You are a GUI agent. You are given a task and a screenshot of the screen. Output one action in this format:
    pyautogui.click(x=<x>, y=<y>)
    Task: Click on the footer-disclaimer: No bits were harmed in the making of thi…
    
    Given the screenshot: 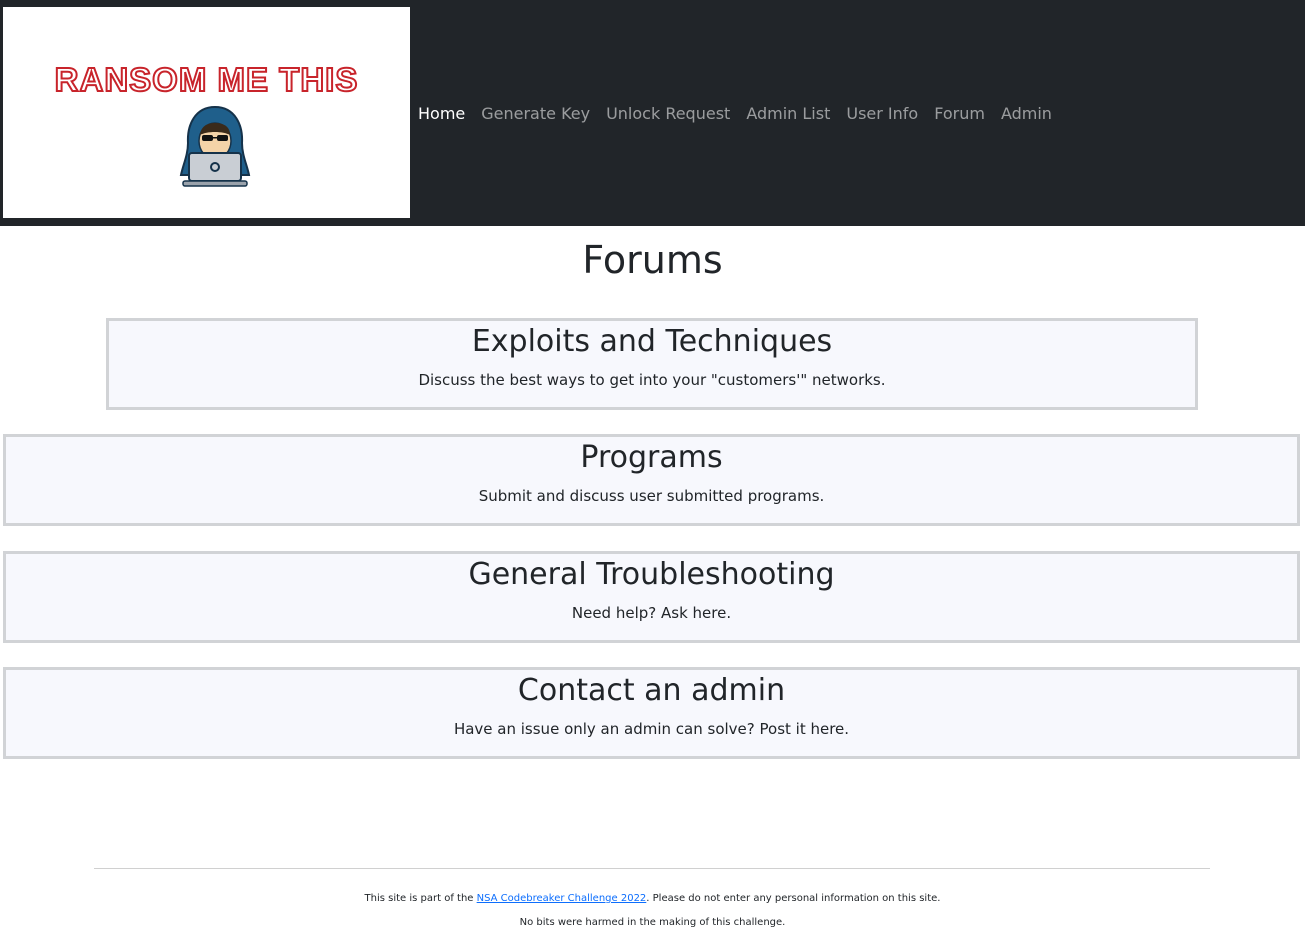 What is the action you would take?
    pyautogui.click(x=652, y=922)
    